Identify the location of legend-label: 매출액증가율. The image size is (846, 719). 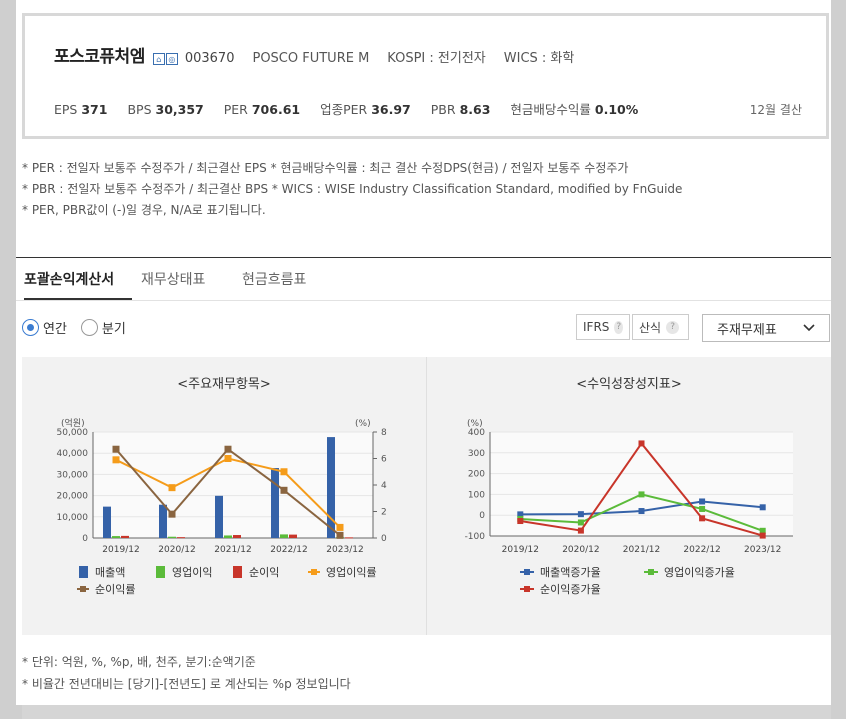
(570, 572).